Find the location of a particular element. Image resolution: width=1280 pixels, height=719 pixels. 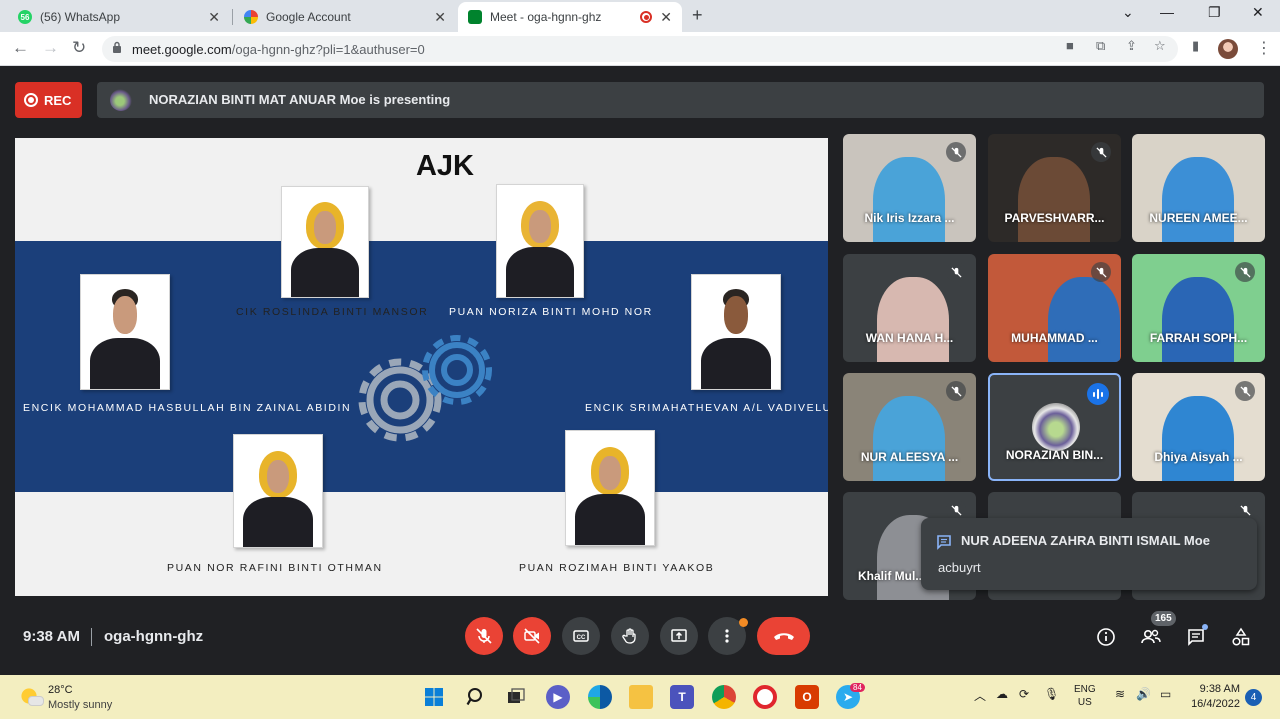

people-icon is located at coordinates (1151, 636).